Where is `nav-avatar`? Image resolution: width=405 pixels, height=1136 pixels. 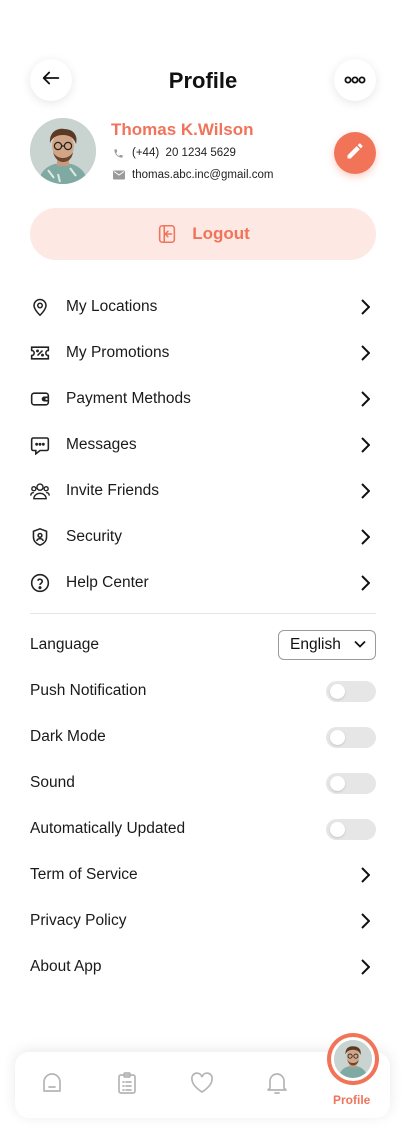 nav-avatar is located at coordinates (353, 1059).